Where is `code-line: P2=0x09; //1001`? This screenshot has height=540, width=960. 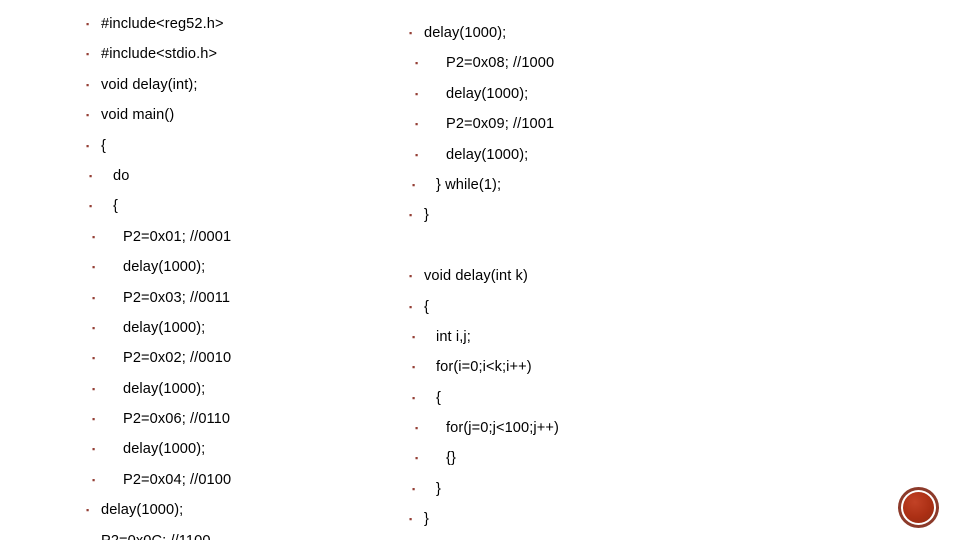 code-line: P2=0x09; //1001 is located at coordinates (569, 124).